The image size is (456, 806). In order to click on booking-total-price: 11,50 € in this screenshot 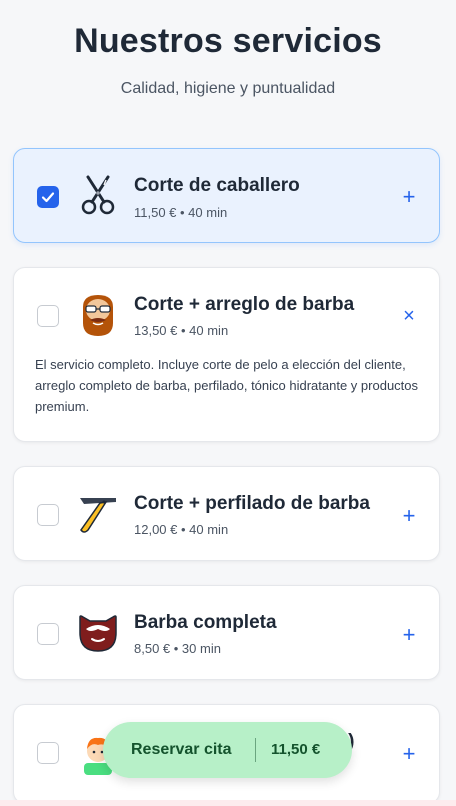, I will do `click(296, 749)`.